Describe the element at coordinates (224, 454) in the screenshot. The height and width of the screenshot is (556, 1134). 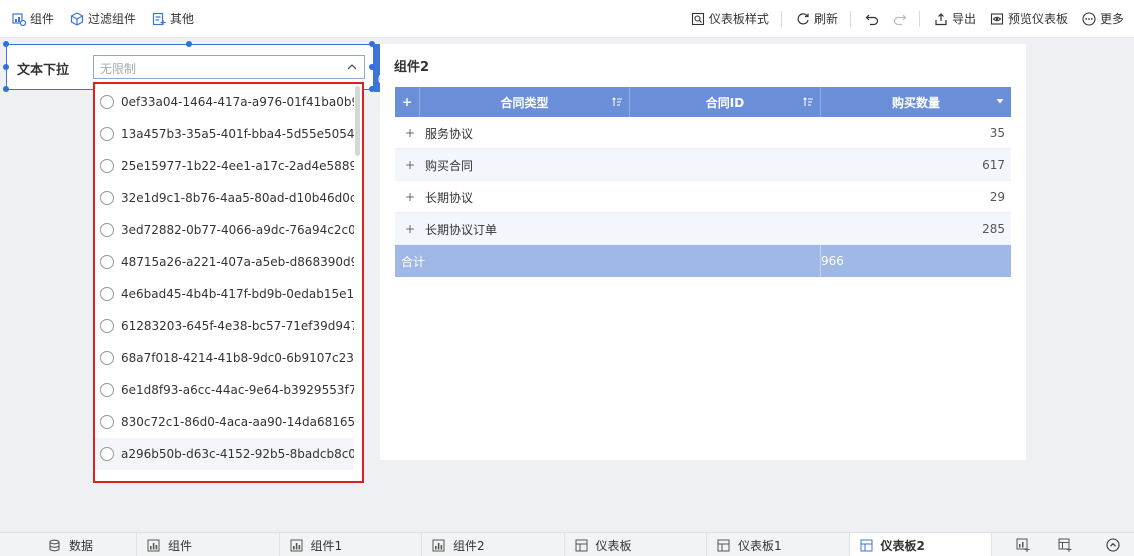
I see `list-item: a296b50b-d63c-4152-92b5-8badcb8c0f5e` at that location.